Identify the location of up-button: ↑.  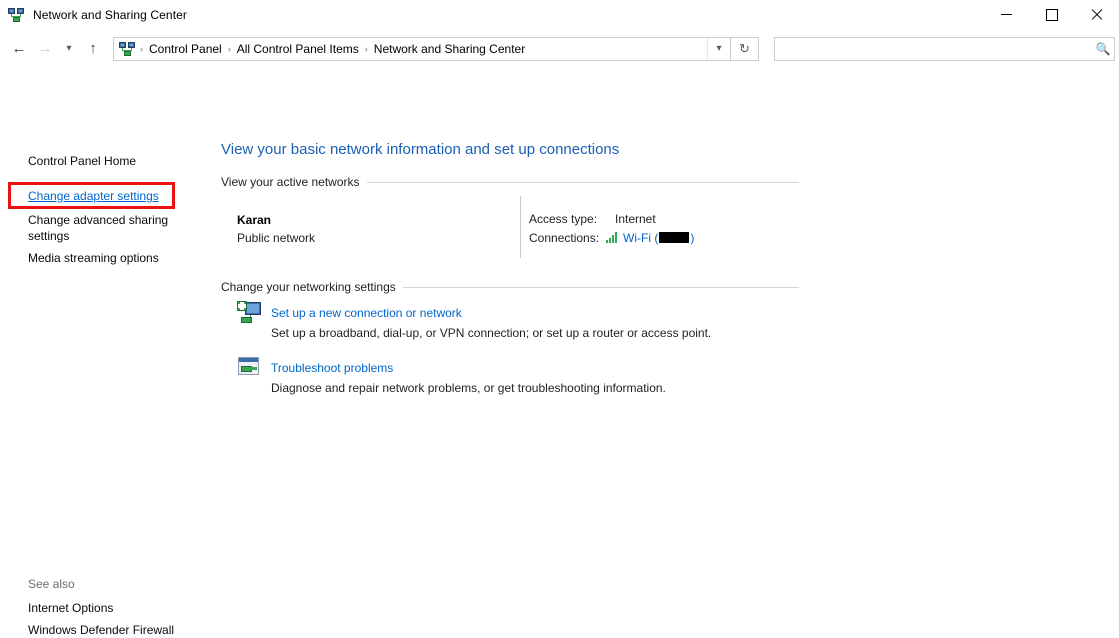
(93, 49).